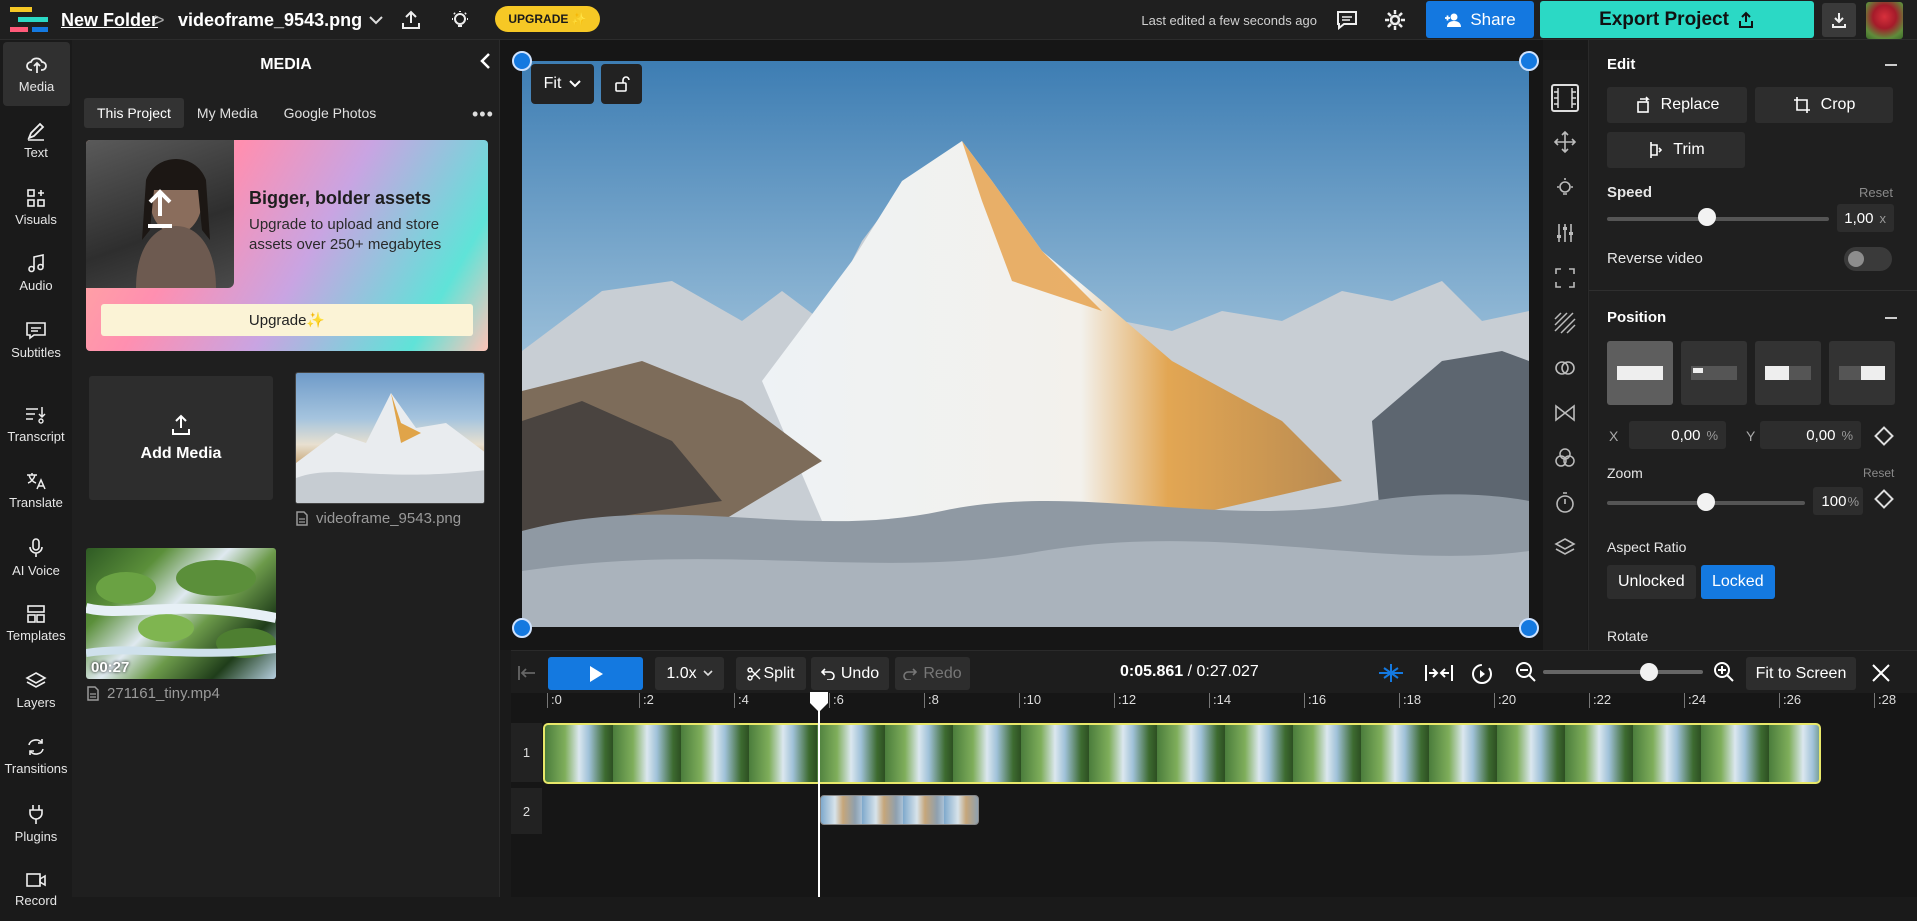 Image resolution: width=1917 pixels, height=921 pixels. Describe the element at coordinates (1623, 672) in the screenshot. I see `timeline-zoom-slider` at that location.